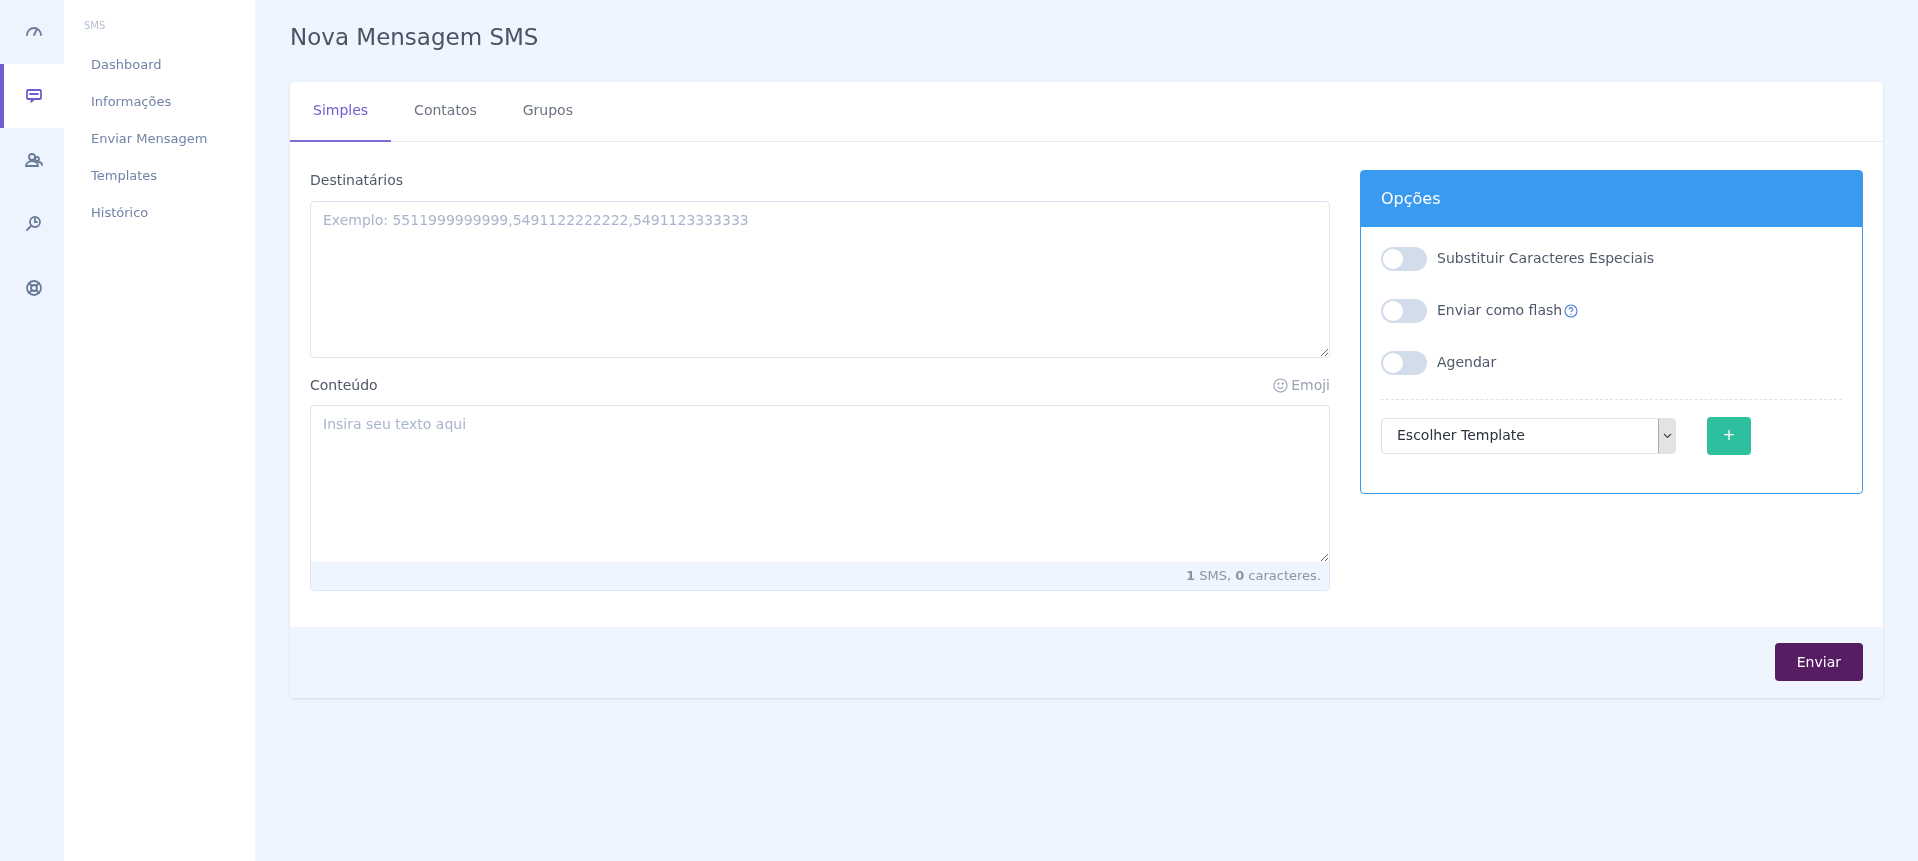  I want to click on recipients-field: Exemplo: 5511999999999,5491122222222,5491123333333, so click(820, 279).